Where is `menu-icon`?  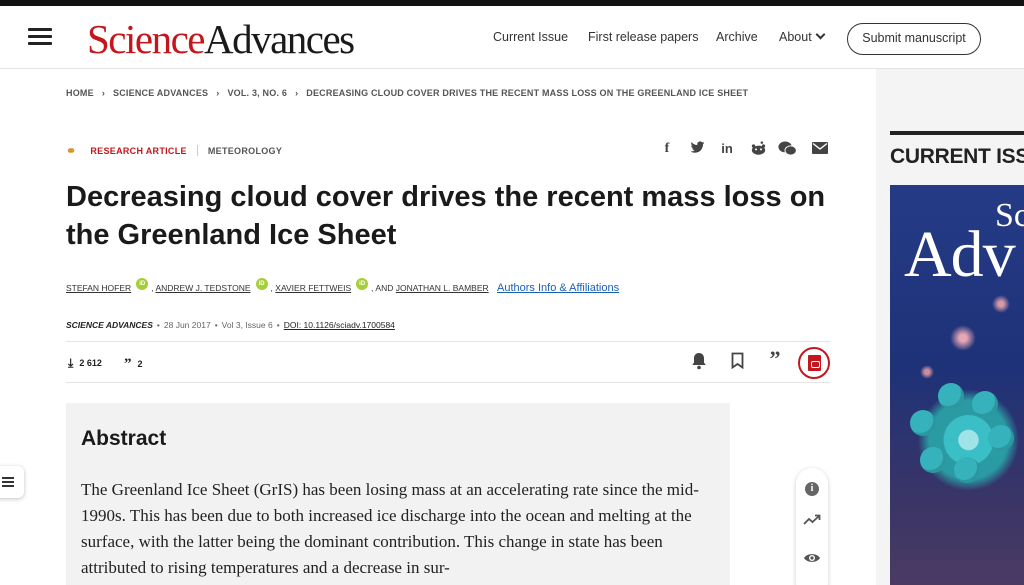
menu-icon is located at coordinates (40, 37).